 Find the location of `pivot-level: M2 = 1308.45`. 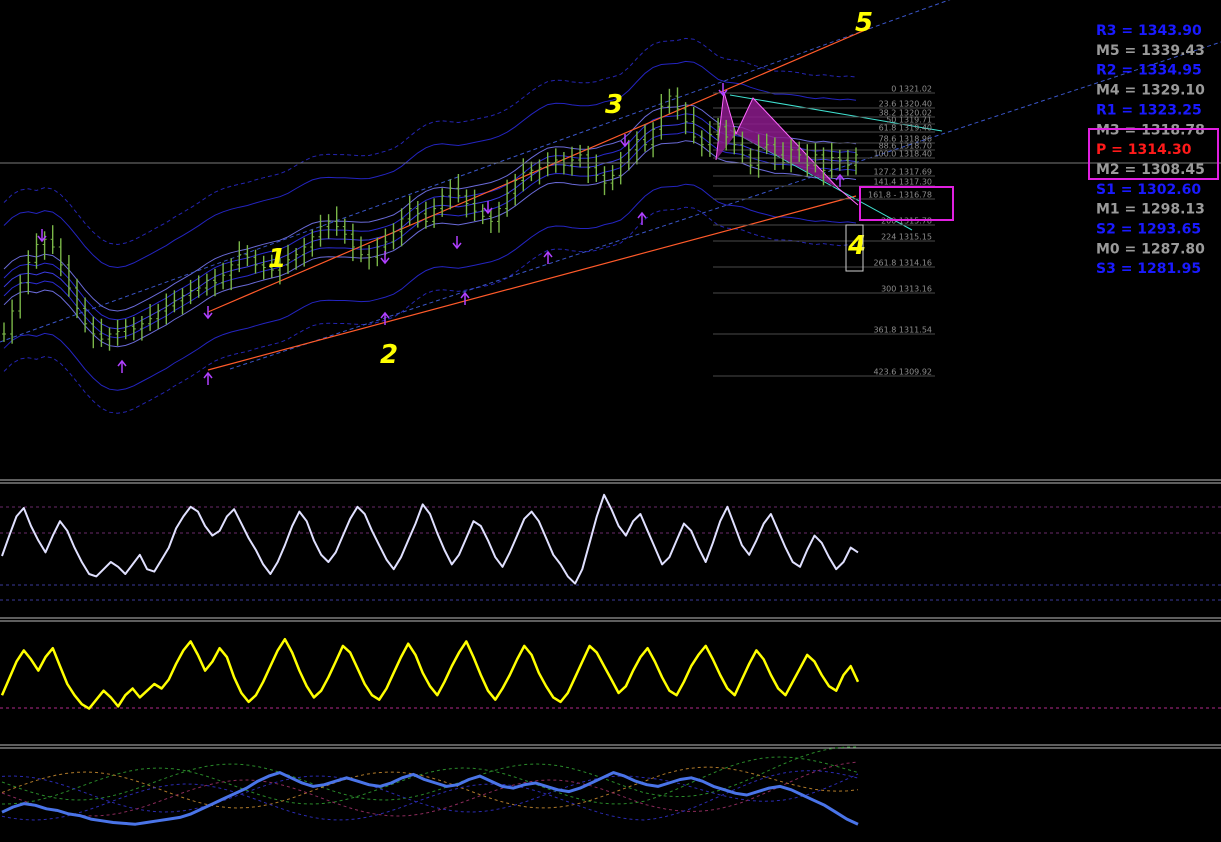

pivot-level: M2 = 1308.45 is located at coordinates (1150, 170).